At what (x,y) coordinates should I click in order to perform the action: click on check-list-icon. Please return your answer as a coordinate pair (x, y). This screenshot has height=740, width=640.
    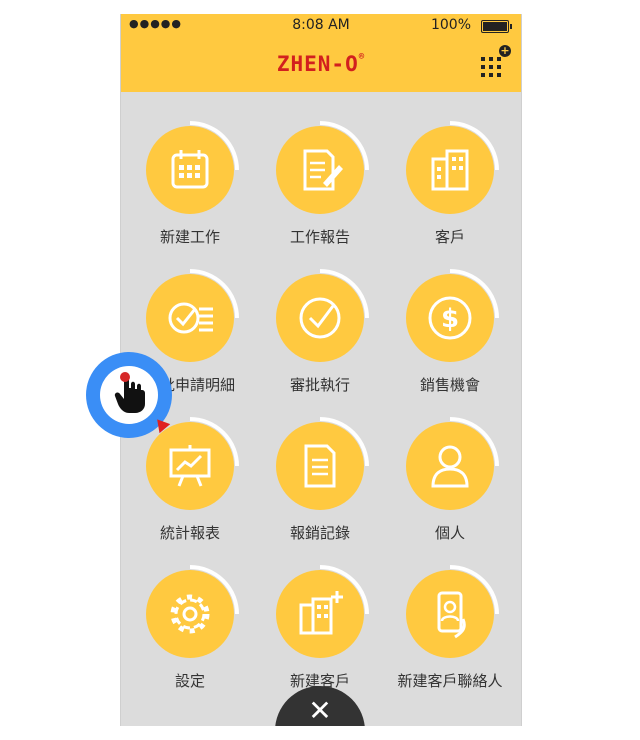
    Looking at the image, I should click on (190, 318).